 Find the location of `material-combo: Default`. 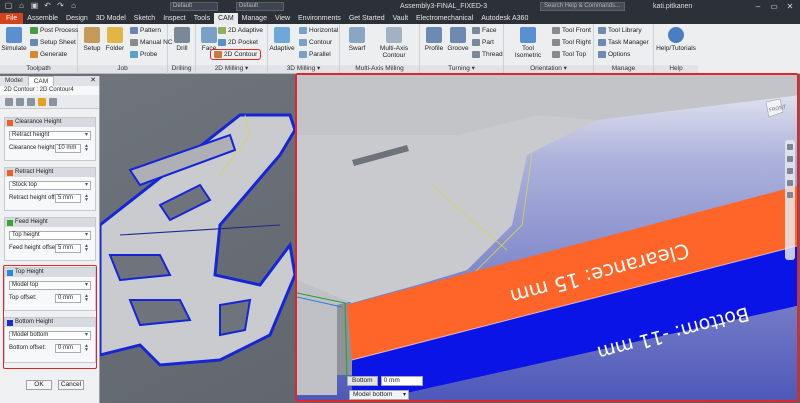

material-combo: Default is located at coordinates (194, 6).